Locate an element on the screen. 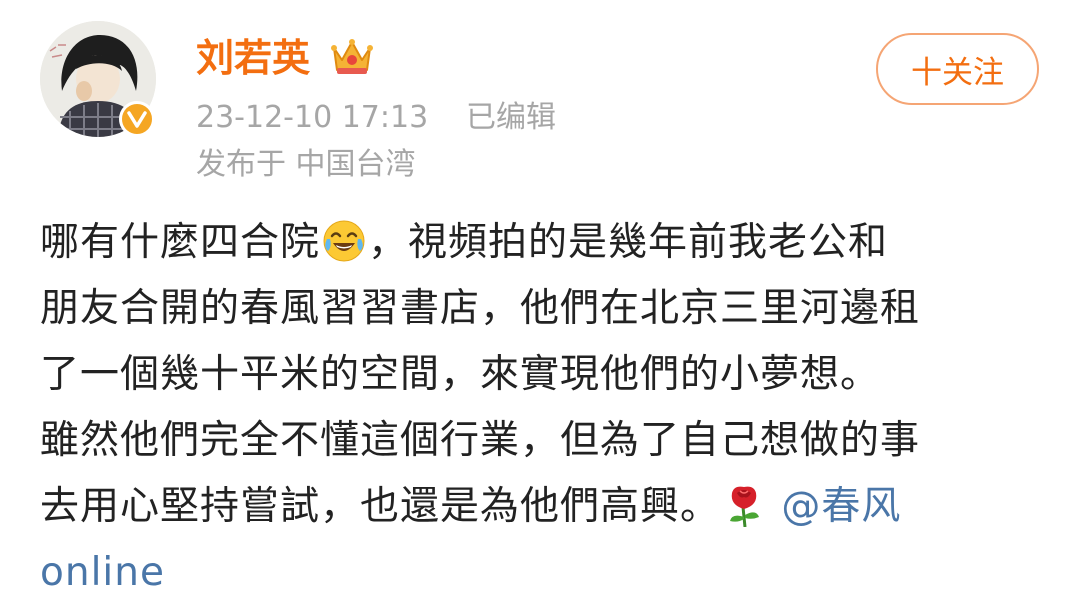  post-text: 去用心堅持嘗試，也還是為他們高興。 is located at coordinates (380, 506).